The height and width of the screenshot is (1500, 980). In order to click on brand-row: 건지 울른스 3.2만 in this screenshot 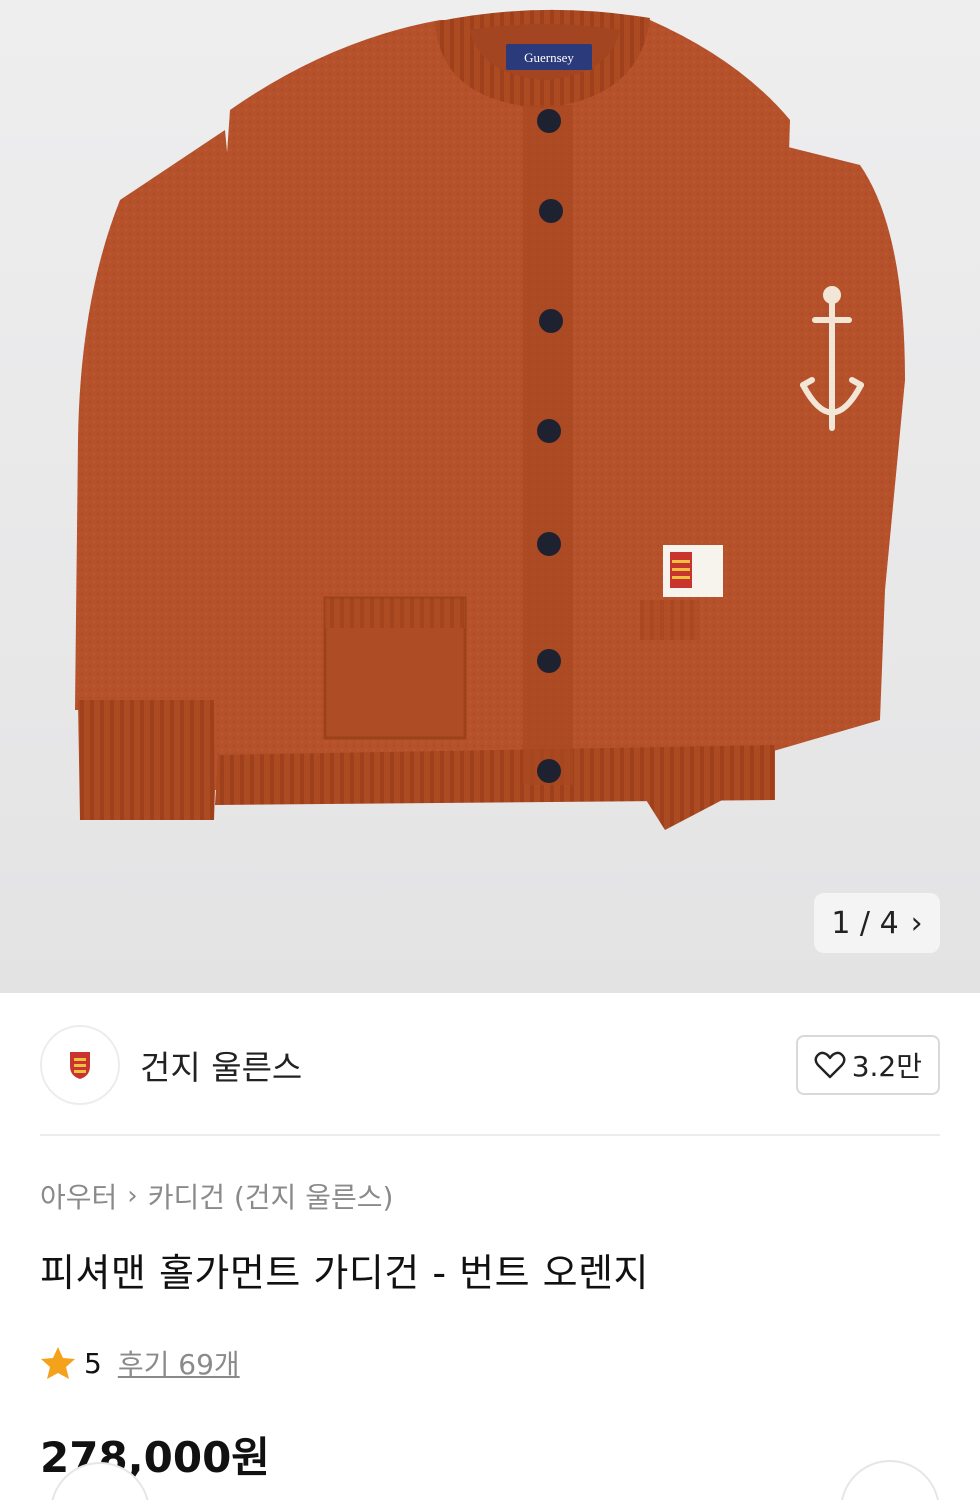, I will do `click(490, 1065)`.